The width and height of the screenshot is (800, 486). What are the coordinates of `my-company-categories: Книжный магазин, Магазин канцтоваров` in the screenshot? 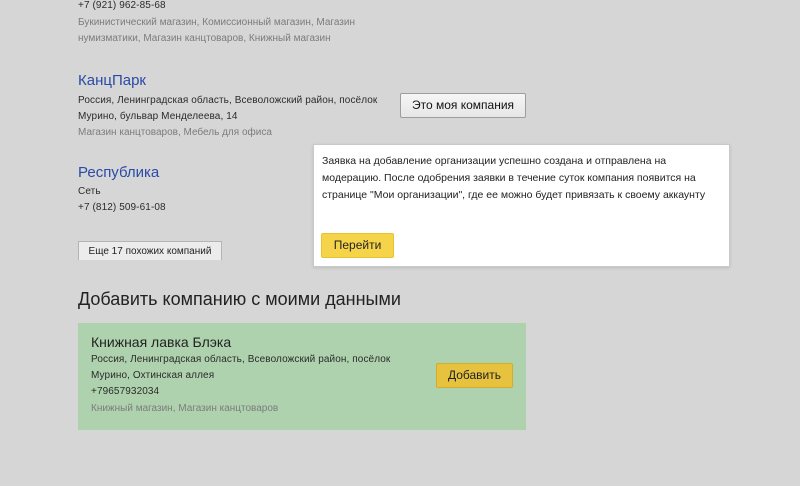 It's located at (185, 408).